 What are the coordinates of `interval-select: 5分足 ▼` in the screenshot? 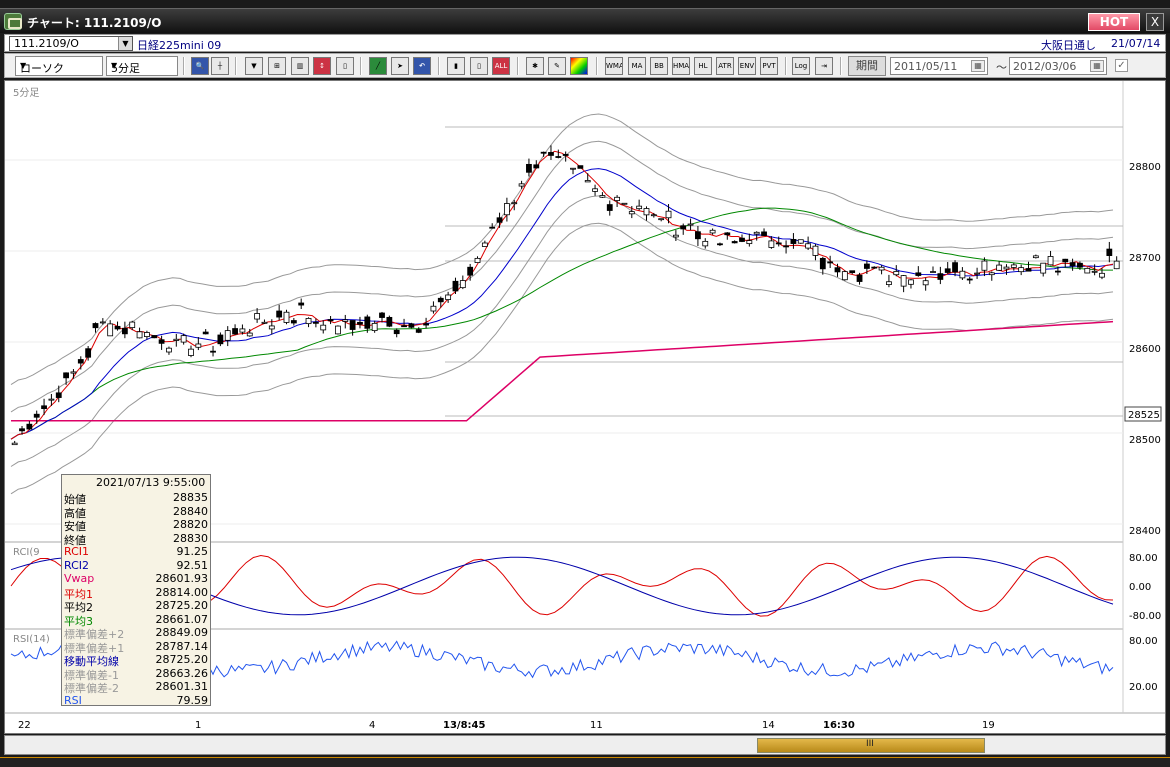 It's located at (142, 66).